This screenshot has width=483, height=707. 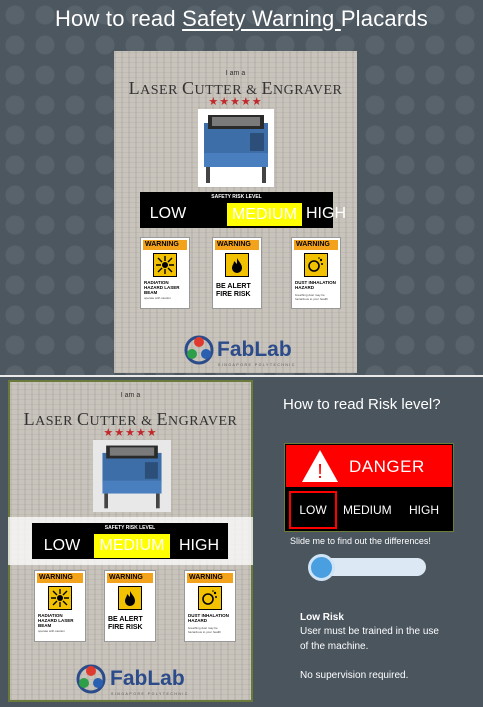 I want to click on risk-high: HIGH, so click(x=326, y=213).